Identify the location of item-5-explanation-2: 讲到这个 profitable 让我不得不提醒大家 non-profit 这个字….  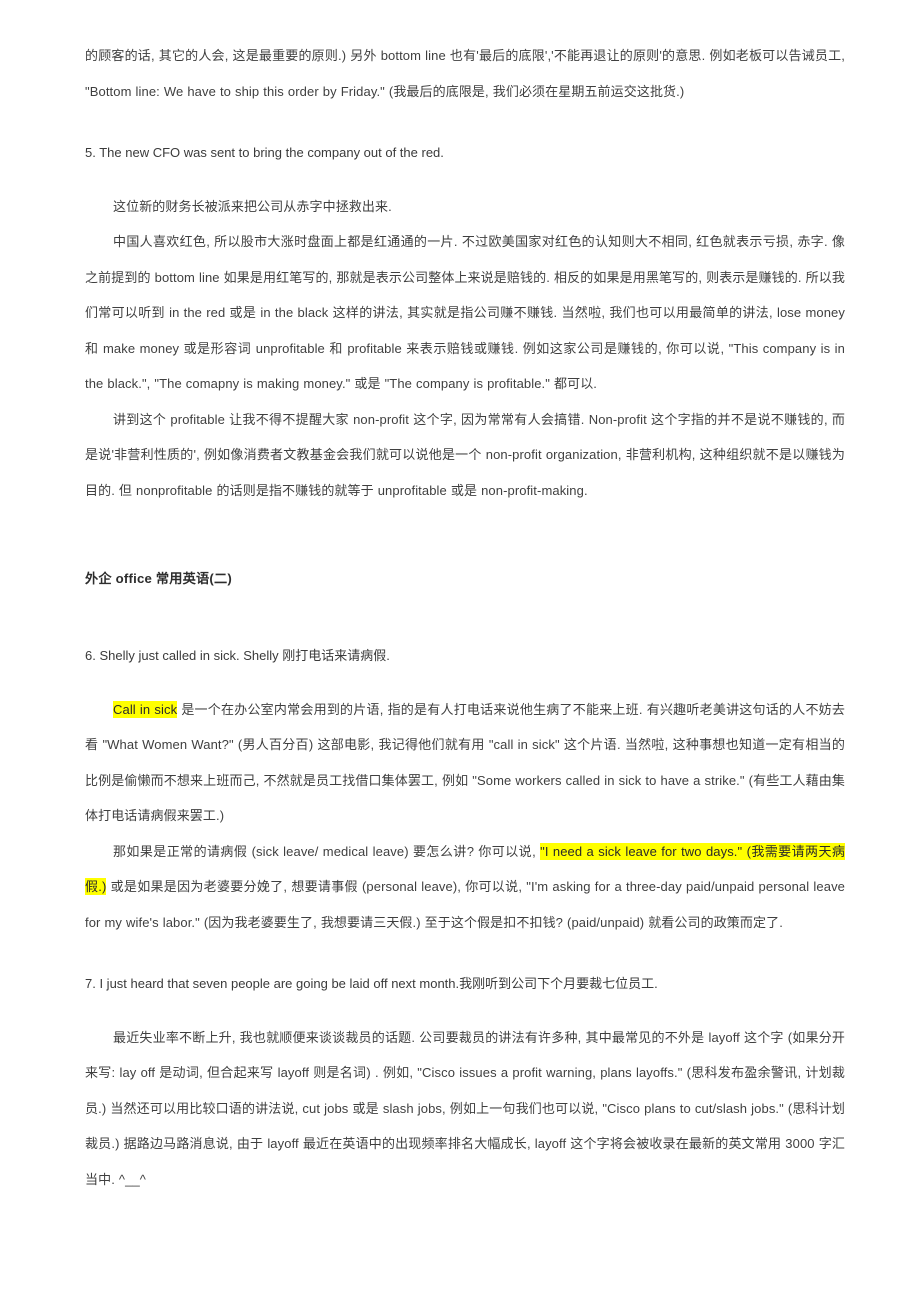
(465, 454).